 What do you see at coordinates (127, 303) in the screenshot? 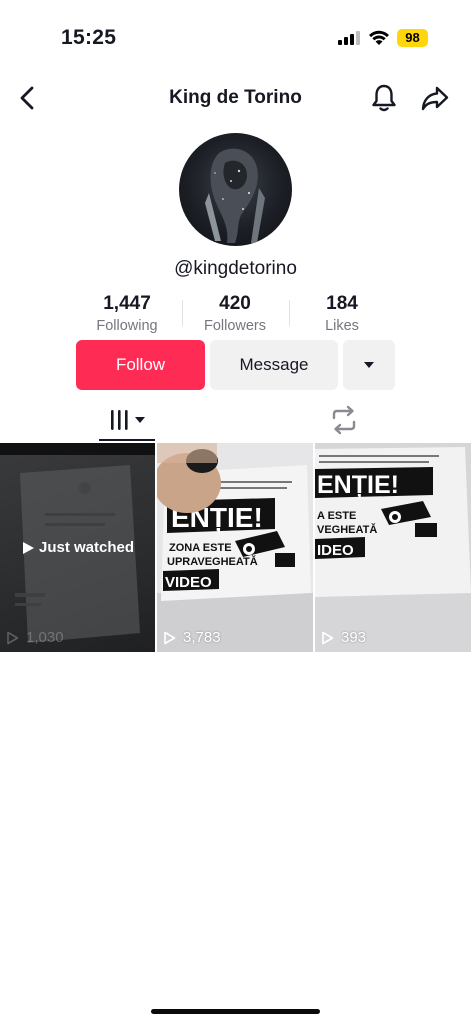
I see `stat-value: 1,447` at bounding box center [127, 303].